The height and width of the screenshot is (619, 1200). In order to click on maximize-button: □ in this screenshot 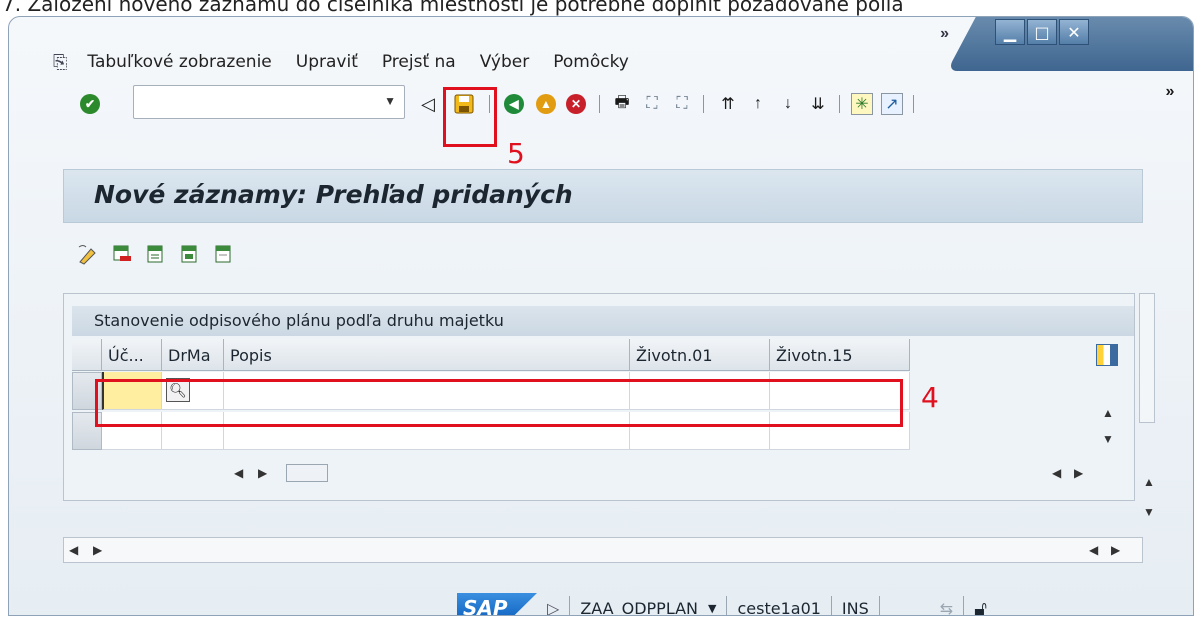, I will do `click(1042, 32)`.